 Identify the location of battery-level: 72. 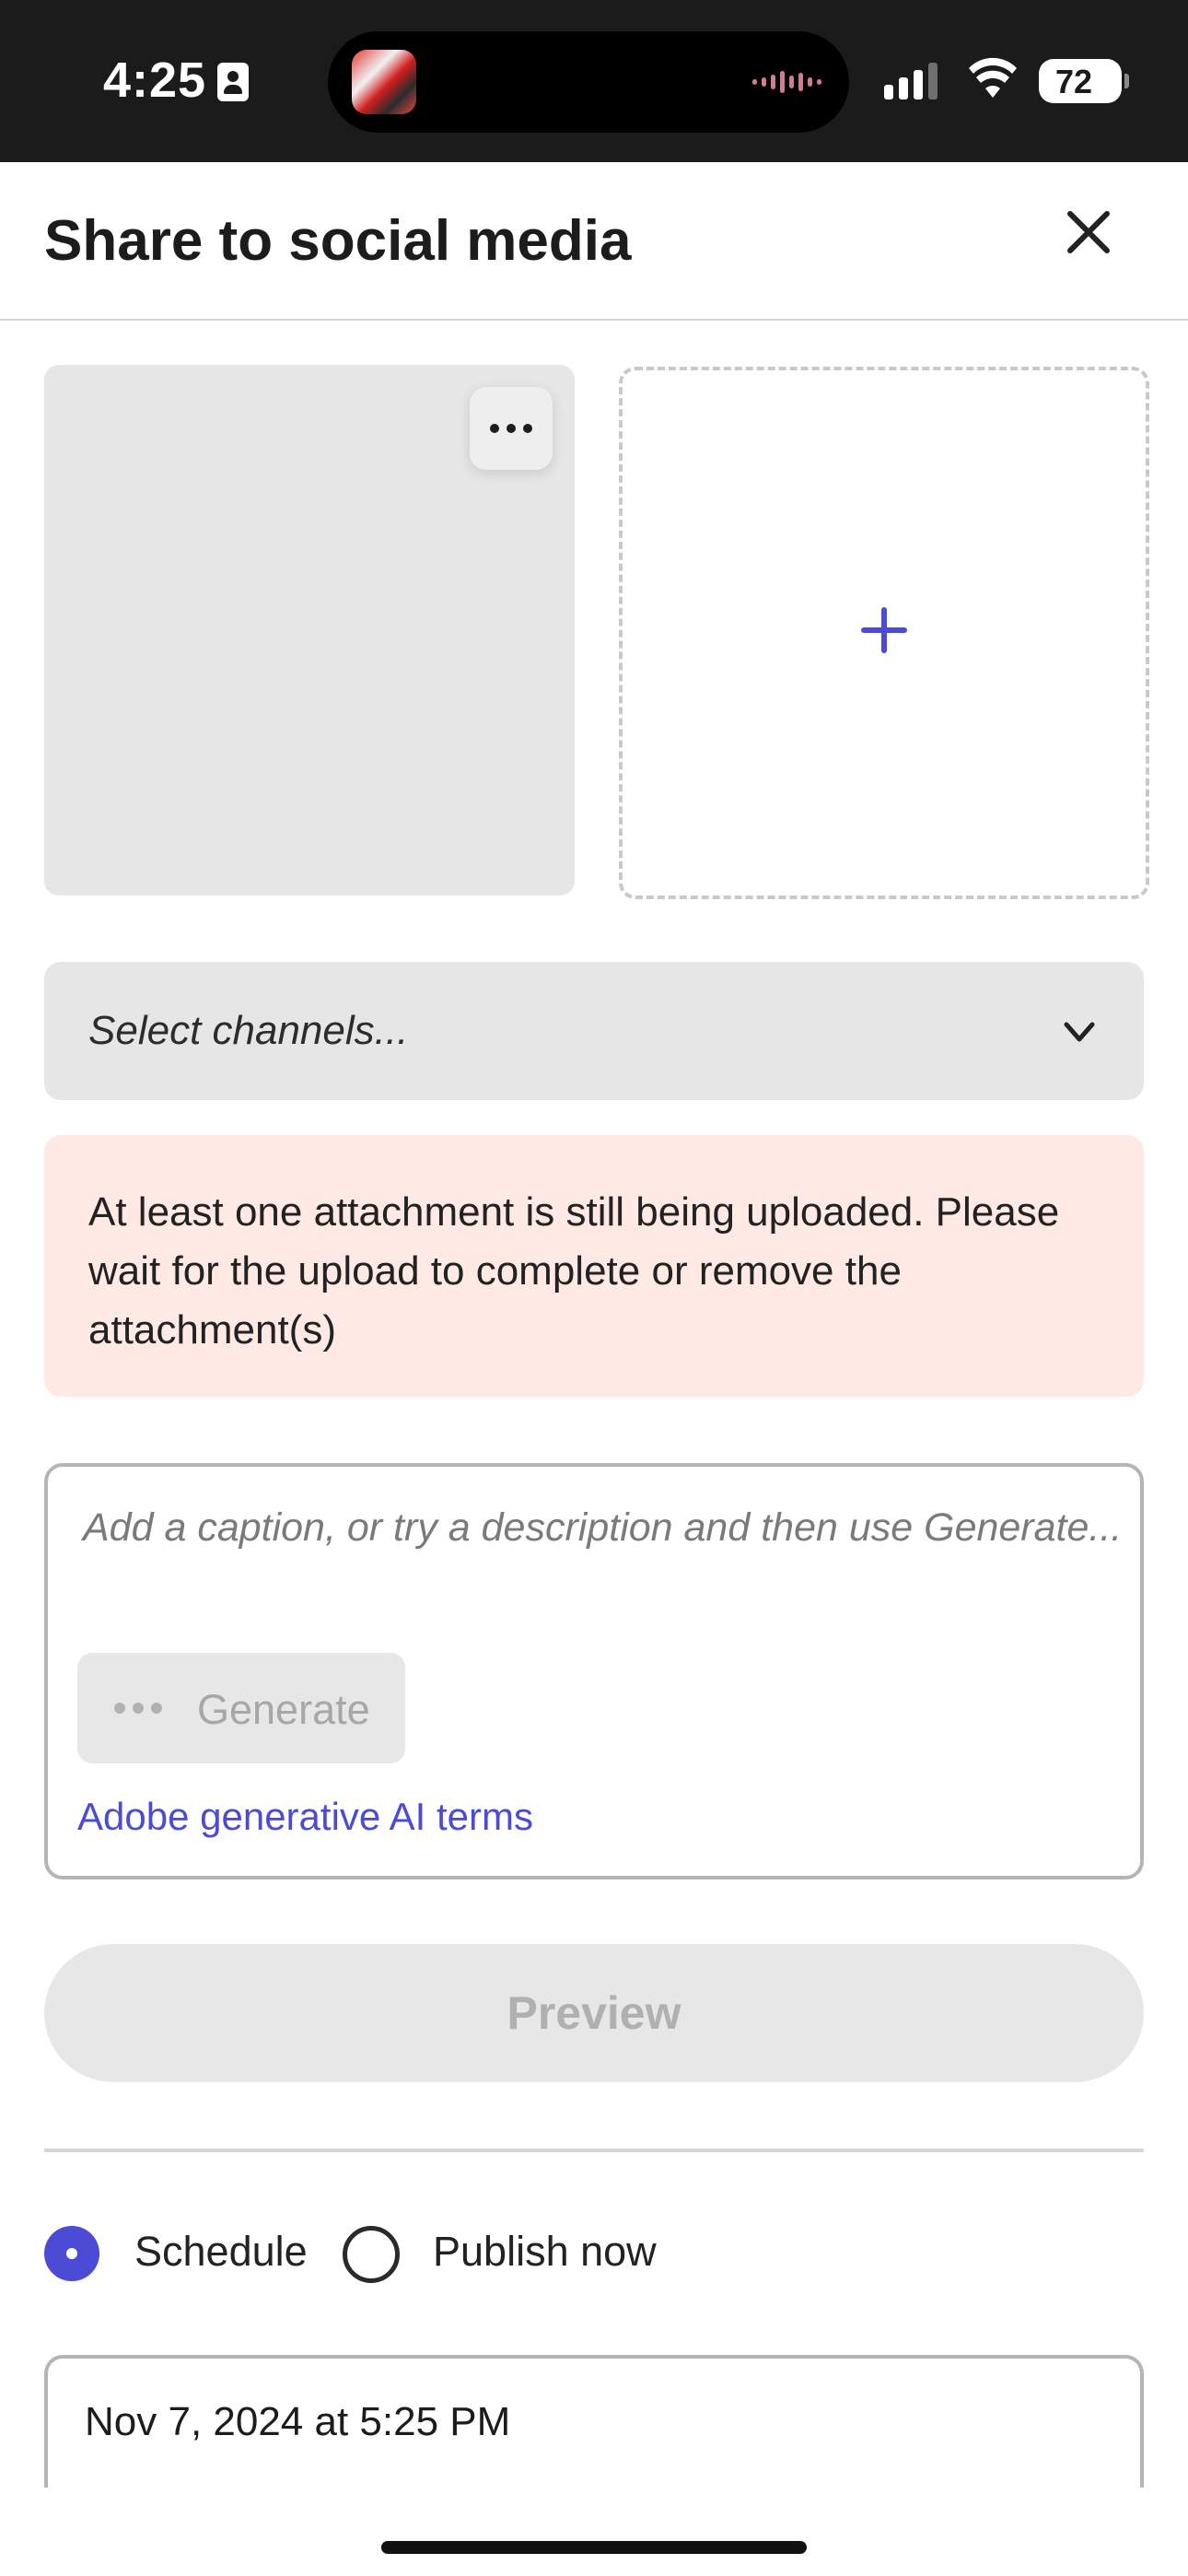
(1073, 81).